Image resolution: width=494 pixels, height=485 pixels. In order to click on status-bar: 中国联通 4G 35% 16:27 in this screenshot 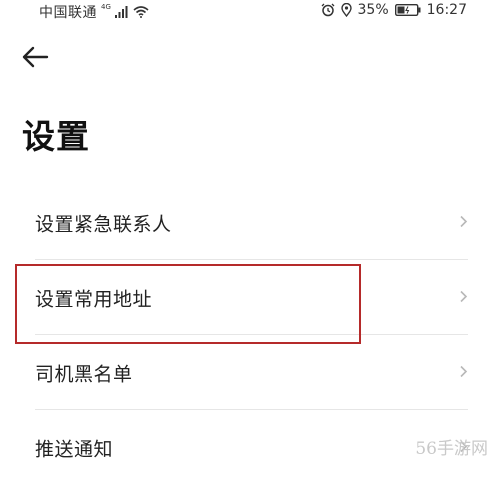, I will do `click(247, 11)`.